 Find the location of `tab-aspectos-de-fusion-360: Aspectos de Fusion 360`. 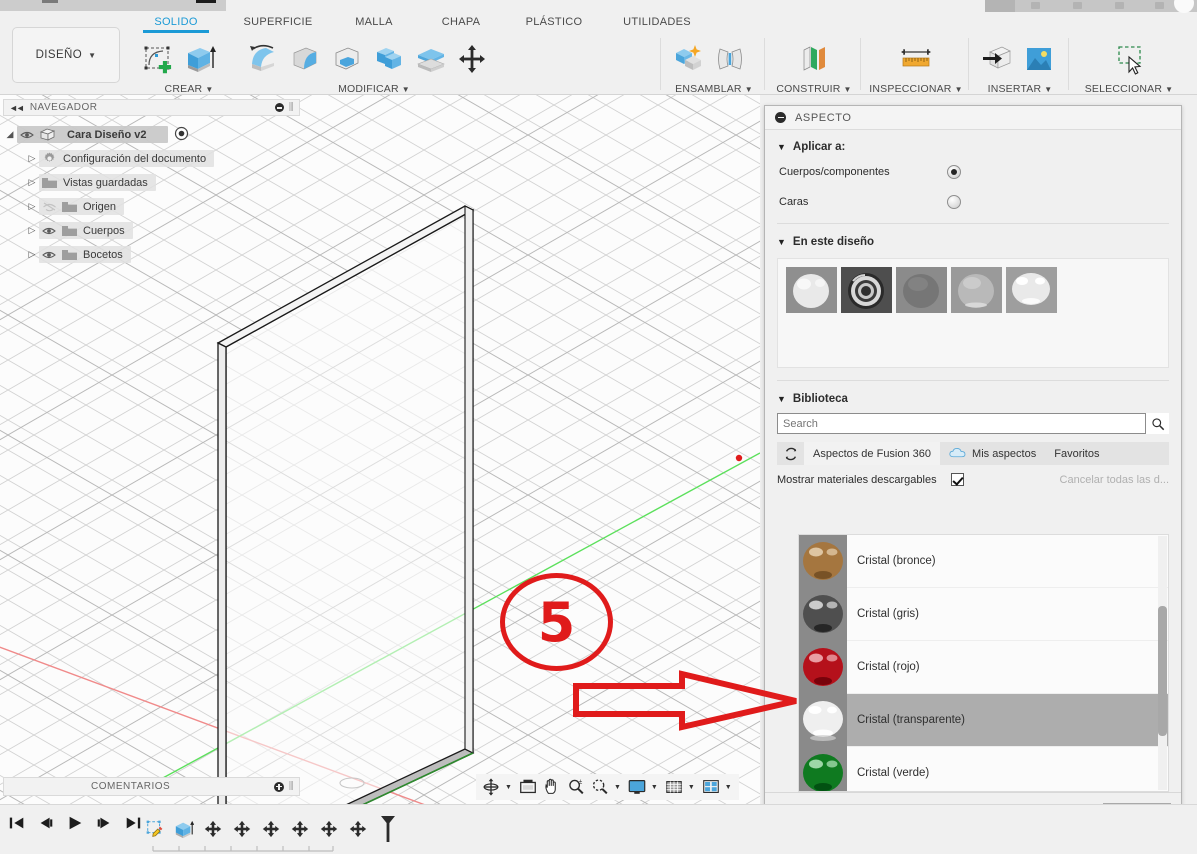

tab-aspectos-de-fusion-360: Aspectos de Fusion 360 is located at coordinates (872, 453).